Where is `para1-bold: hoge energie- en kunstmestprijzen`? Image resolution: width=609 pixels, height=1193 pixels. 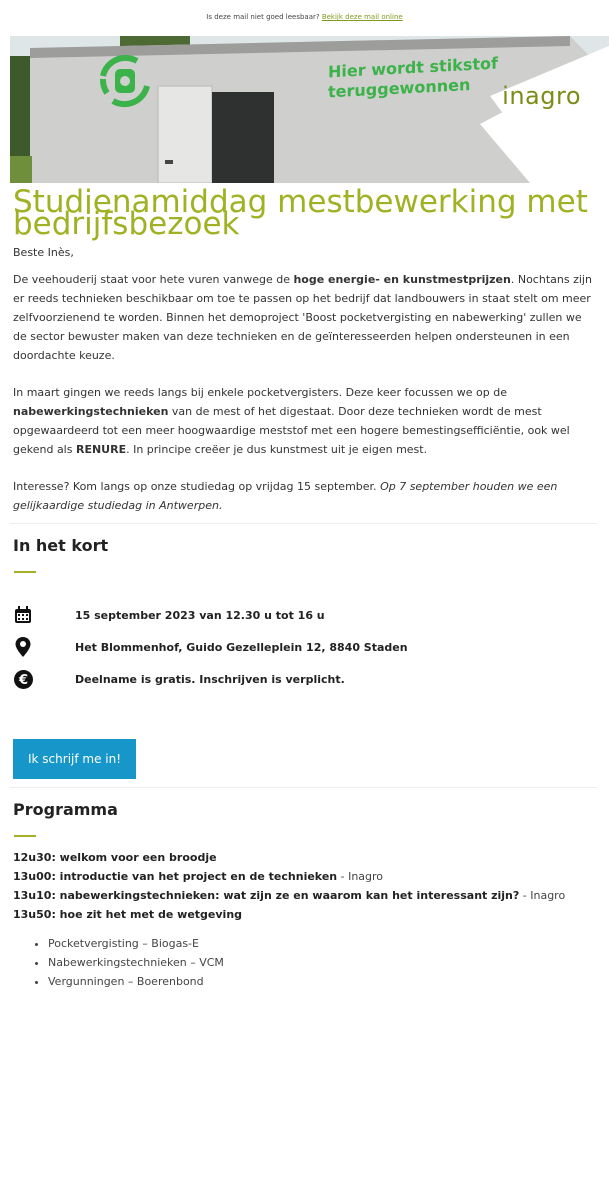
para1-bold: hoge energie- en kunstmestprijzen is located at coordinates (402, 279).